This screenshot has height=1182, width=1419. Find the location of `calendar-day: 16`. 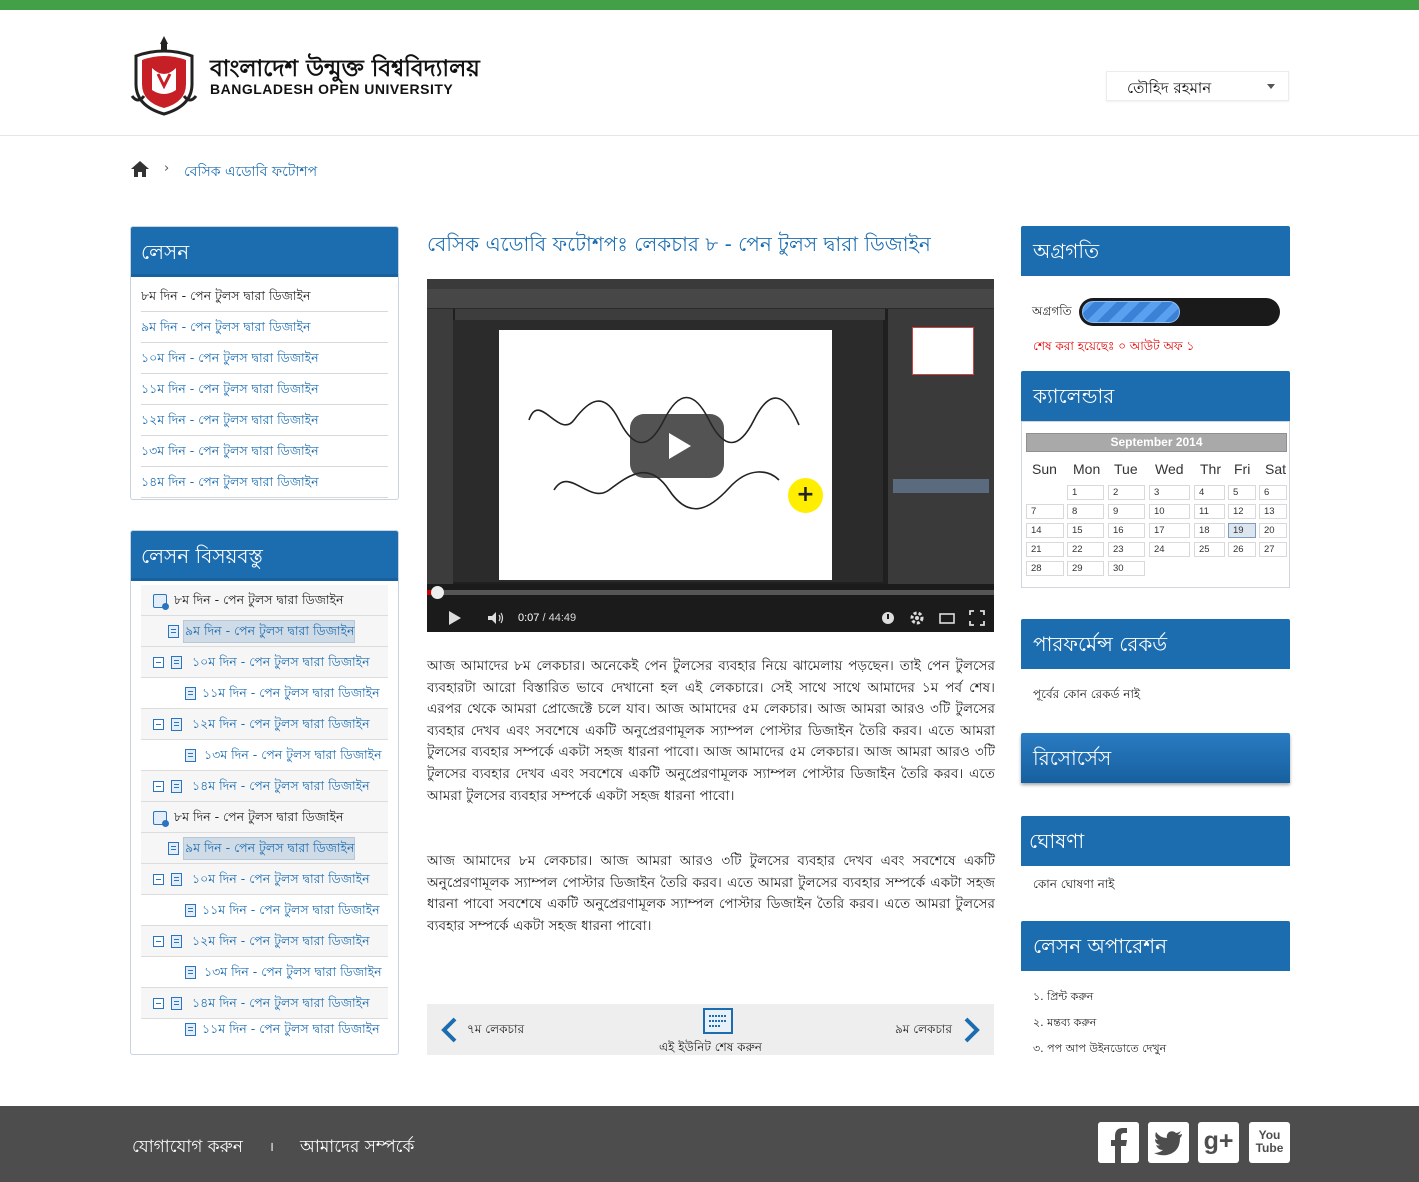

calendar-day: 16 is located at coordinates (1126, 530).